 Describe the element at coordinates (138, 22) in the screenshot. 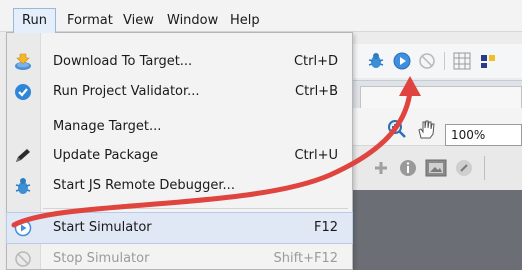

I see `menu-view: View` at that location.